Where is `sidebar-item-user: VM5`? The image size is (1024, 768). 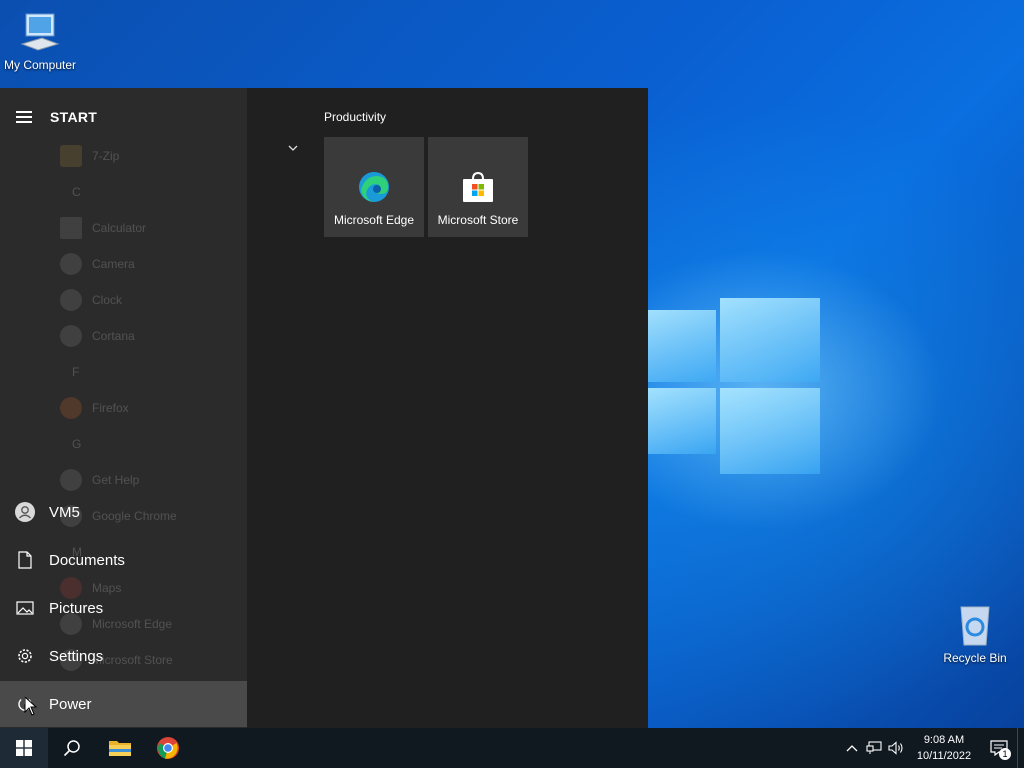
sidebar-item-user: VM5 is located at coordinates (123, 512).